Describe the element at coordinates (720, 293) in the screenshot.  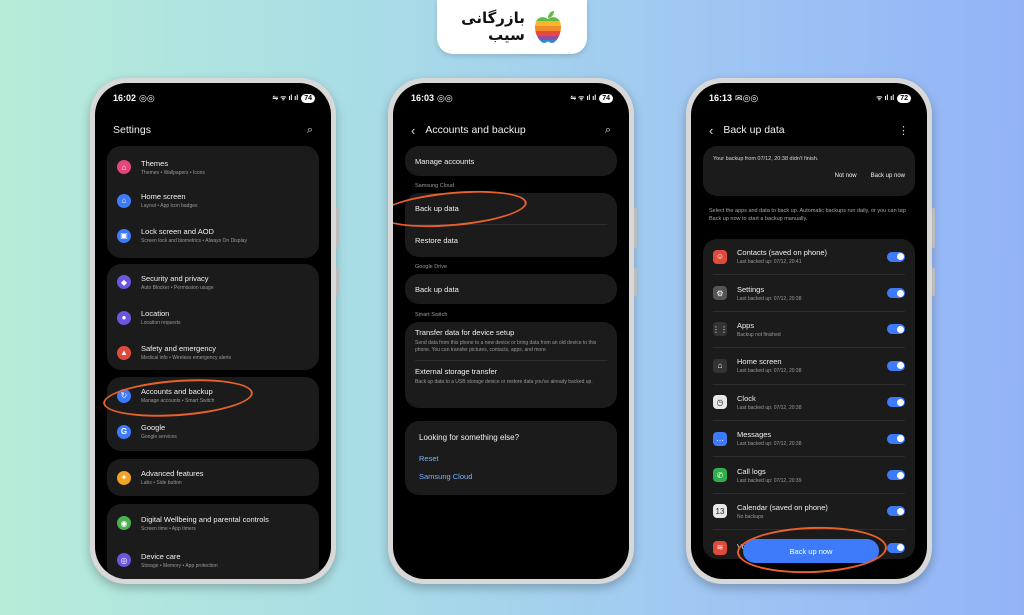
I see `gear-icon: ⚙` at that location.